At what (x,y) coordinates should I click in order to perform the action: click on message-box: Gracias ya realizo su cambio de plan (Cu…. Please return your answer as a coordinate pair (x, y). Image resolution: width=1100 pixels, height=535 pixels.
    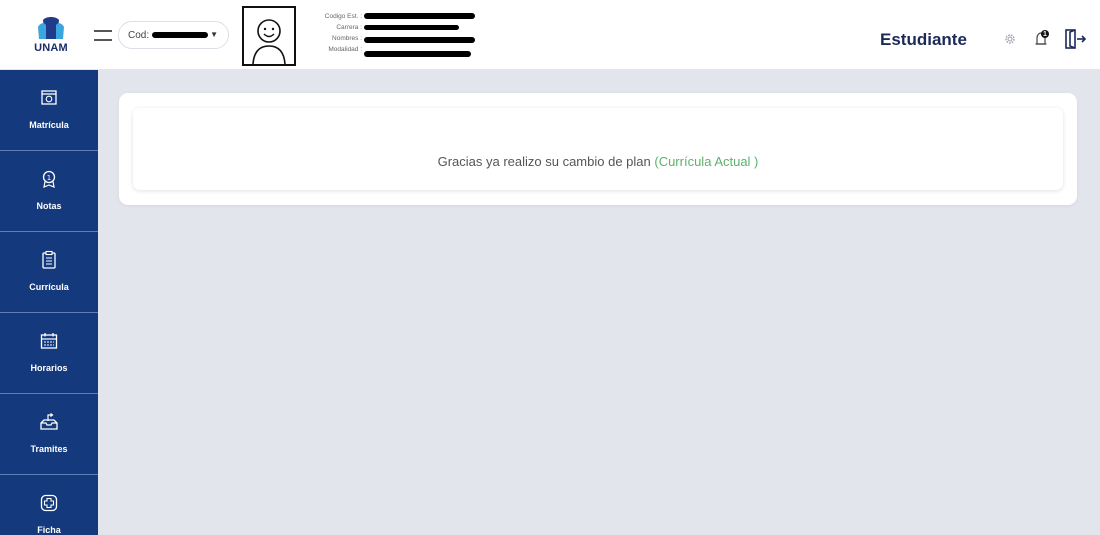
    Looking at the image, I should click on (598, 149).